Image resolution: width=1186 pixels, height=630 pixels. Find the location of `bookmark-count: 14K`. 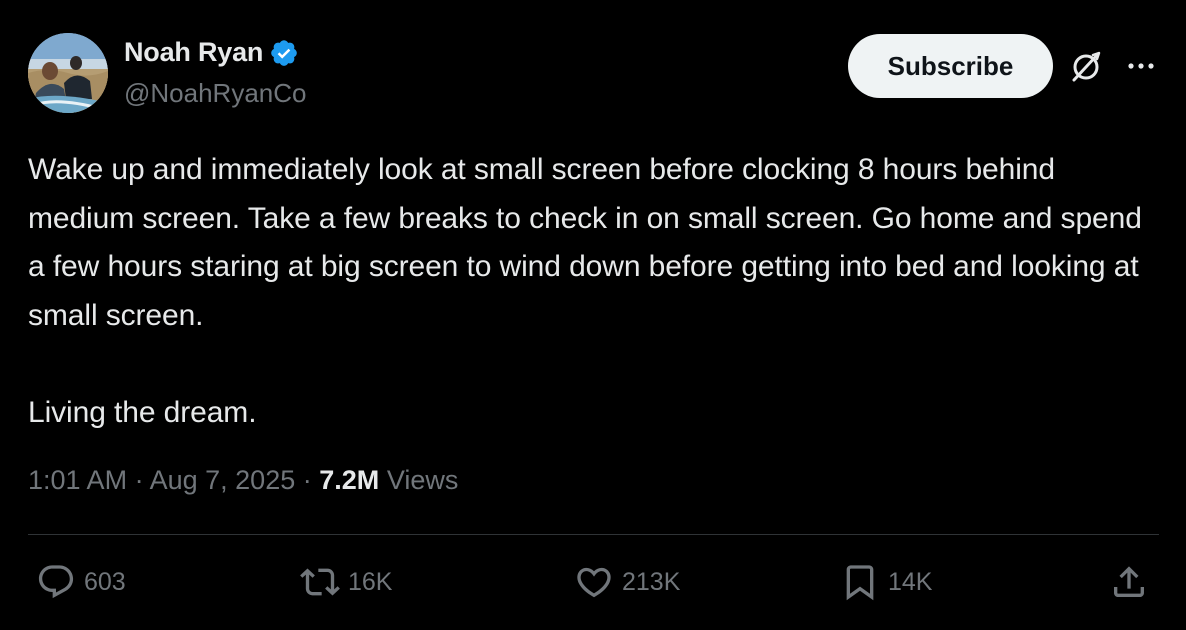

bookmark-count: 14K is located at coordinates (910, 581).